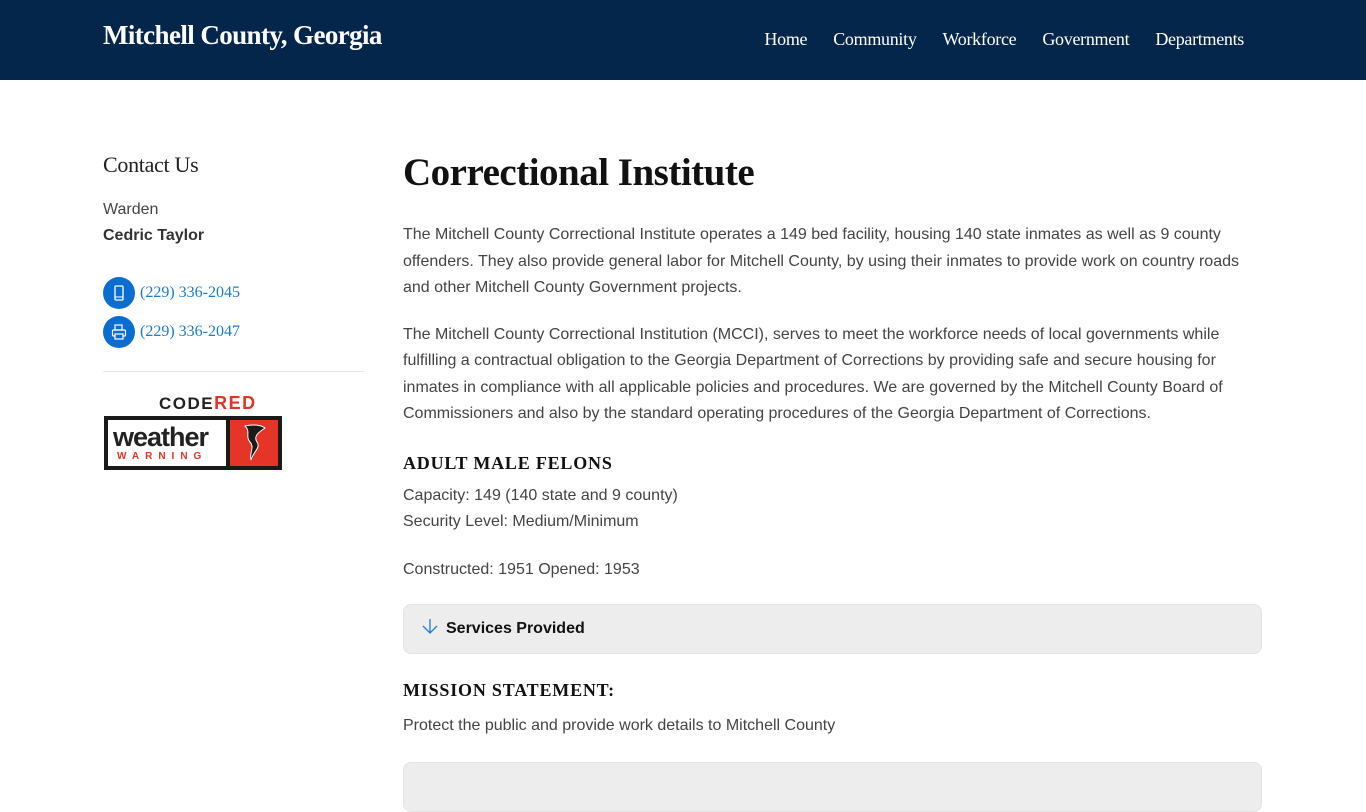 The width and height of the screenshot is (1366, 812). I want to click on nav-departments: Departments, so click(1199, 39).